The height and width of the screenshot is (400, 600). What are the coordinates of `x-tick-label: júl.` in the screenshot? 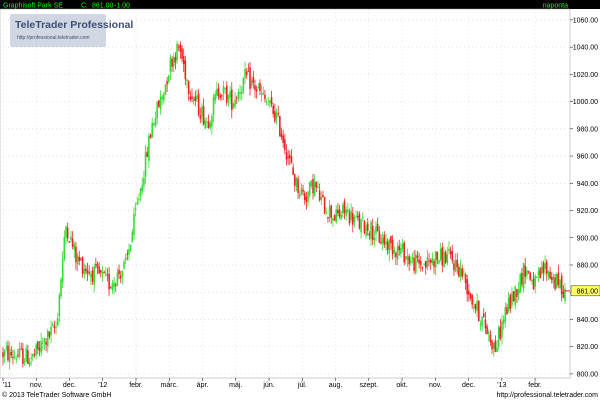 It's located at (302, 385).